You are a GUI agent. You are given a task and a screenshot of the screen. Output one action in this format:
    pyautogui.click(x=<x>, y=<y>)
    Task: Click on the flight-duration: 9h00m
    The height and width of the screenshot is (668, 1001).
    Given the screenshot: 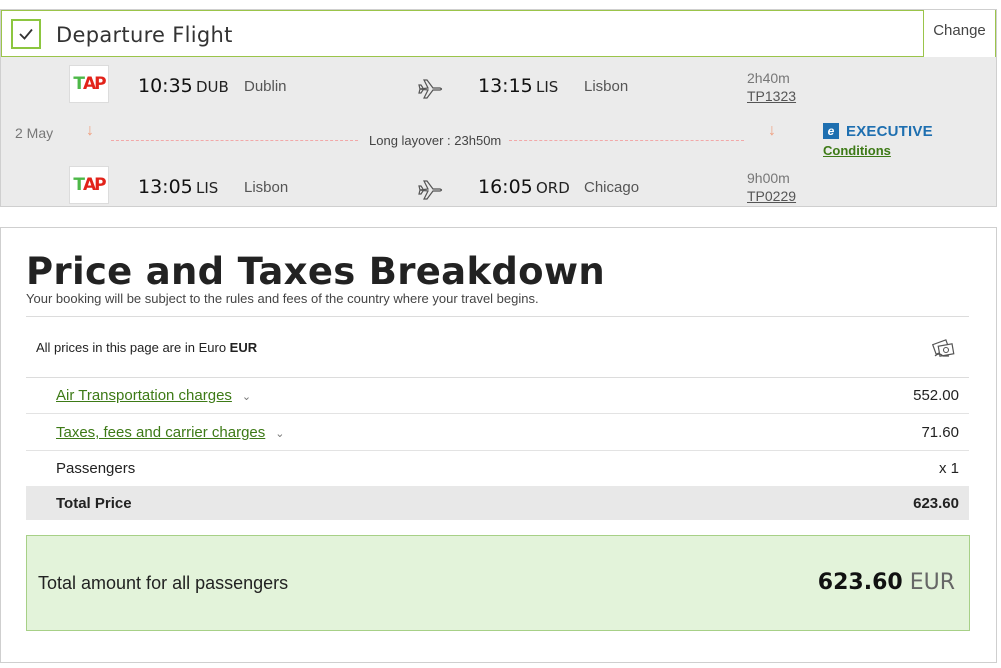 What is the action you would take?
    pyautogui.click(x=768, y=178)
    